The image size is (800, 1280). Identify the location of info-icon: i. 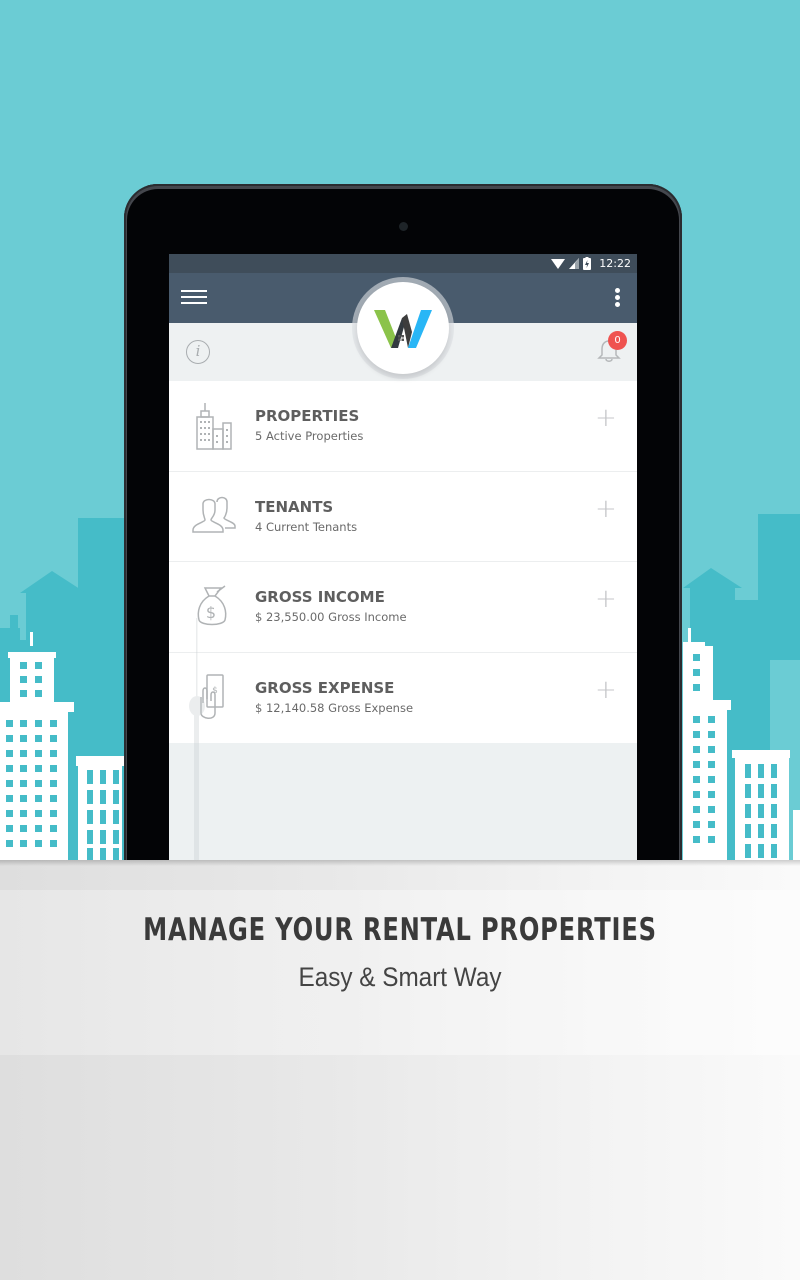
(198, 352).